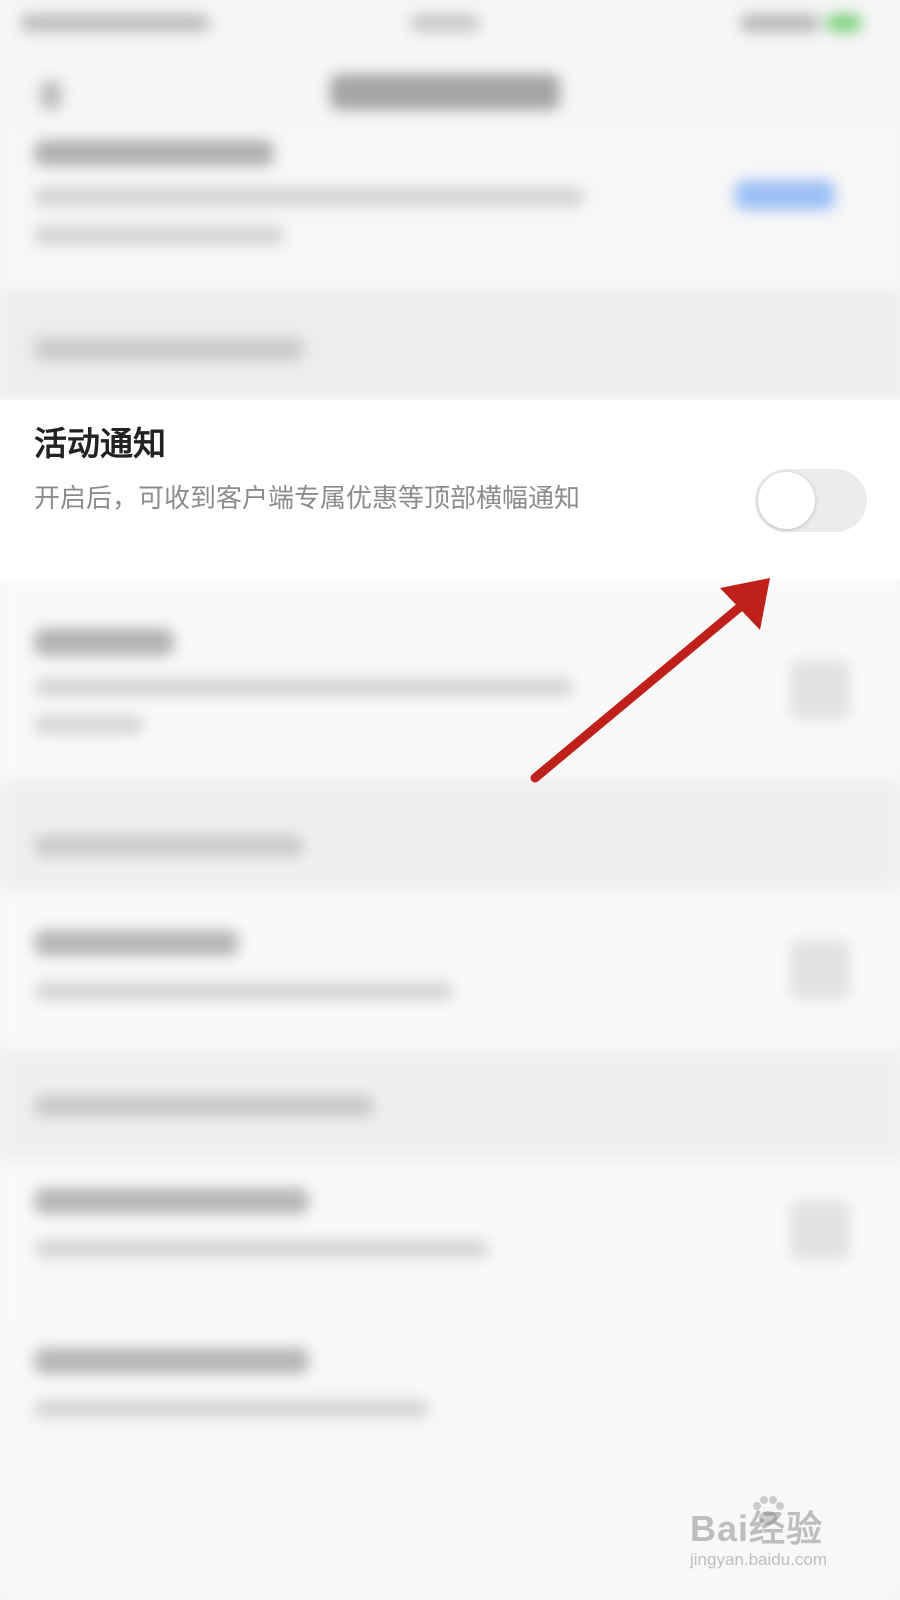  What do you see at coordinates (768, 1510) in the screenshot?
I see `paw-icon` at bounding box center [768, 1510].